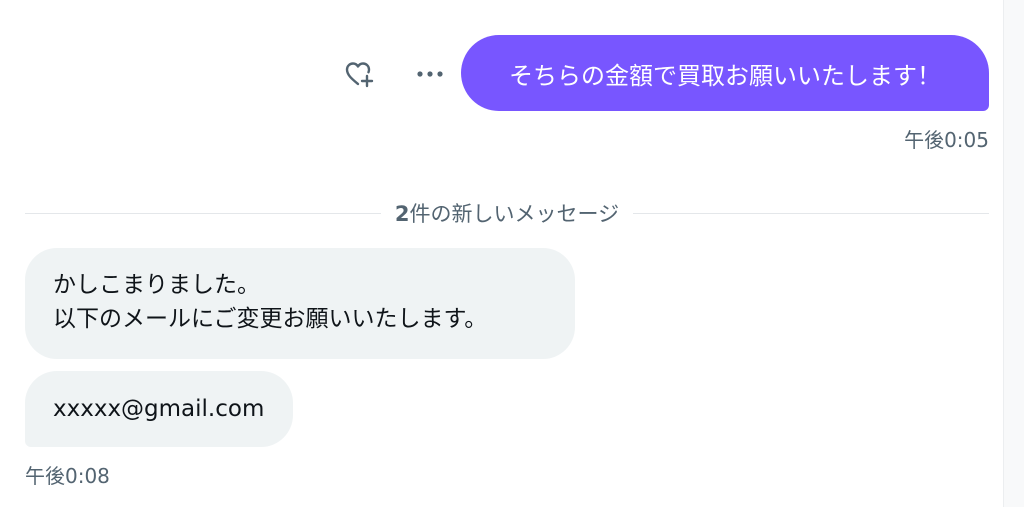  Describe the element at coordinates (203, 213) in the screenshot. I see `divider-line-left` at that location.